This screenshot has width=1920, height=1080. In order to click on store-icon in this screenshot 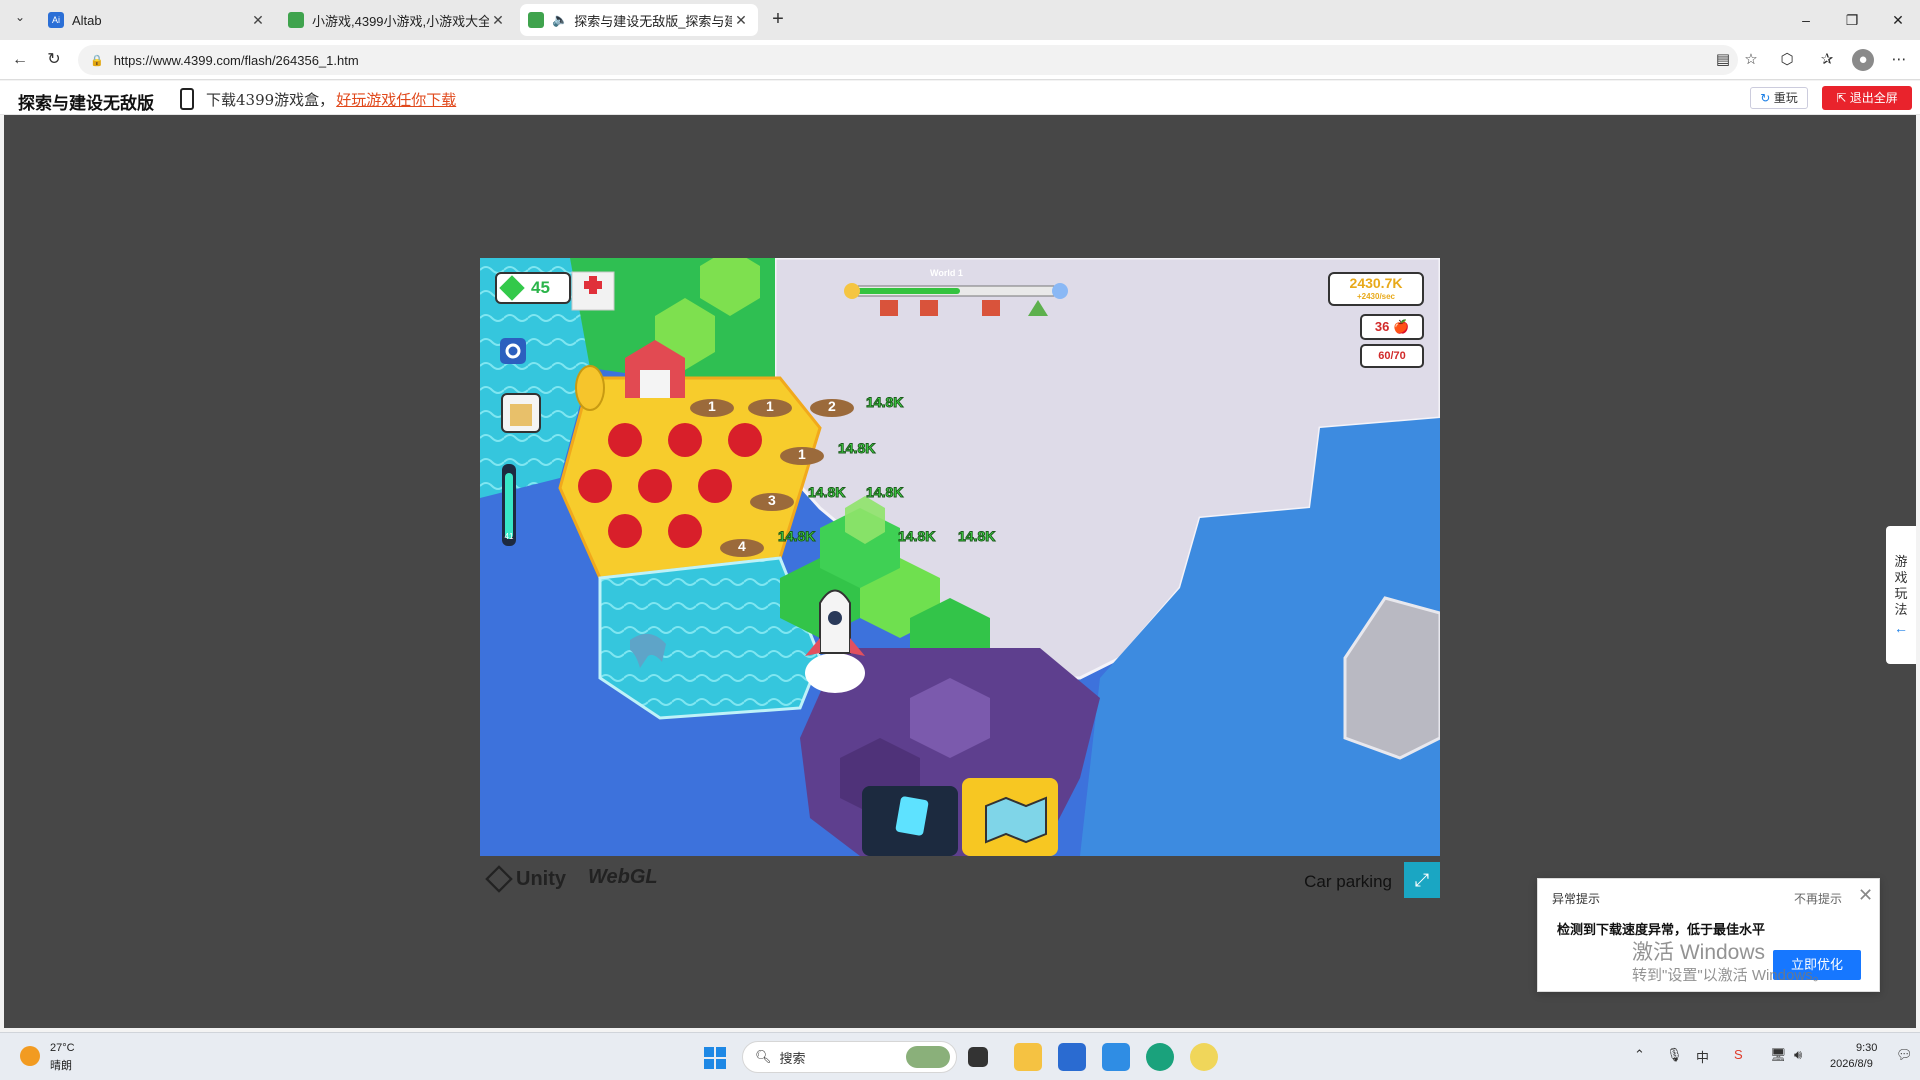, I will do `click(1072, 1057)`.